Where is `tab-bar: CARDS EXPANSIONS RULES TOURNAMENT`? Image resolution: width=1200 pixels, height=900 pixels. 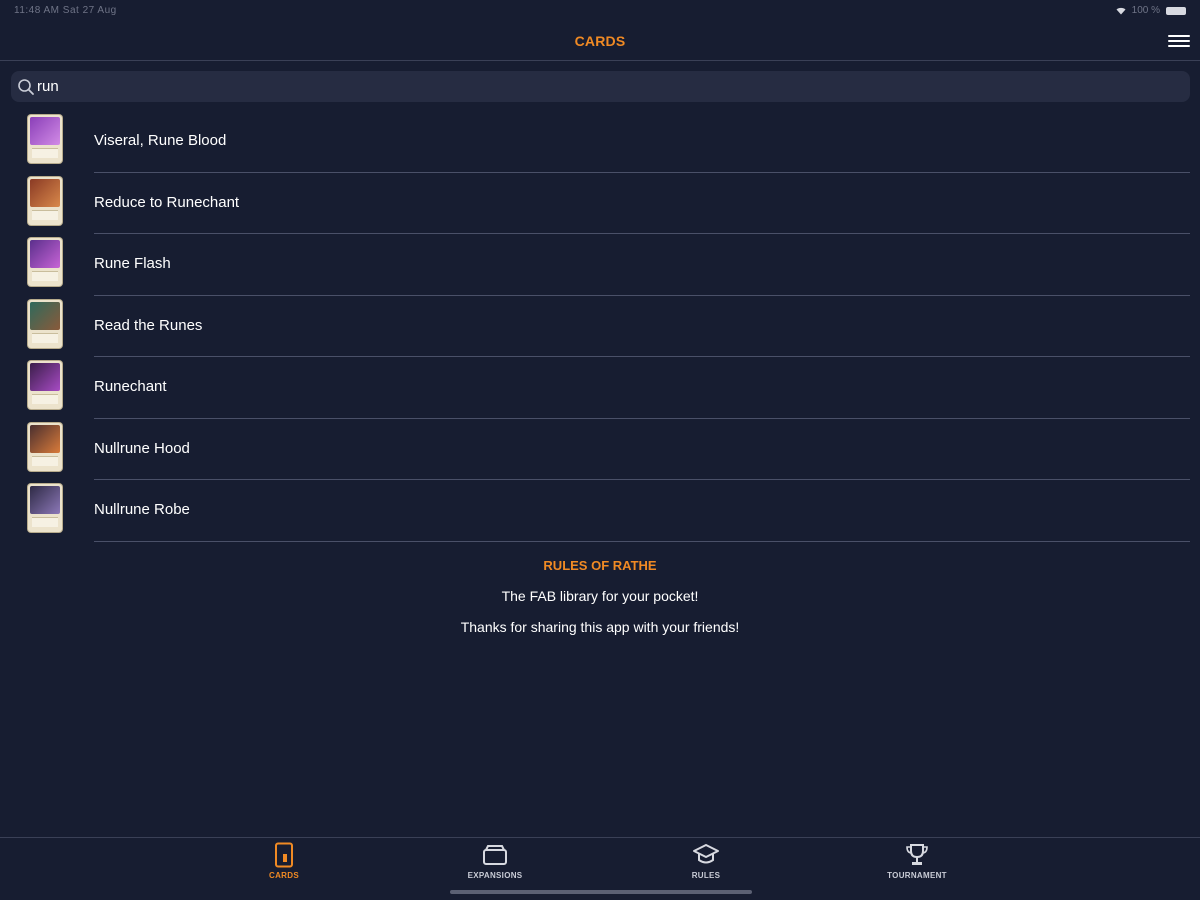 tab-bar: CARDS EXPANSIONS RULES TOURNAMENT is located at coordinates (600, 868).